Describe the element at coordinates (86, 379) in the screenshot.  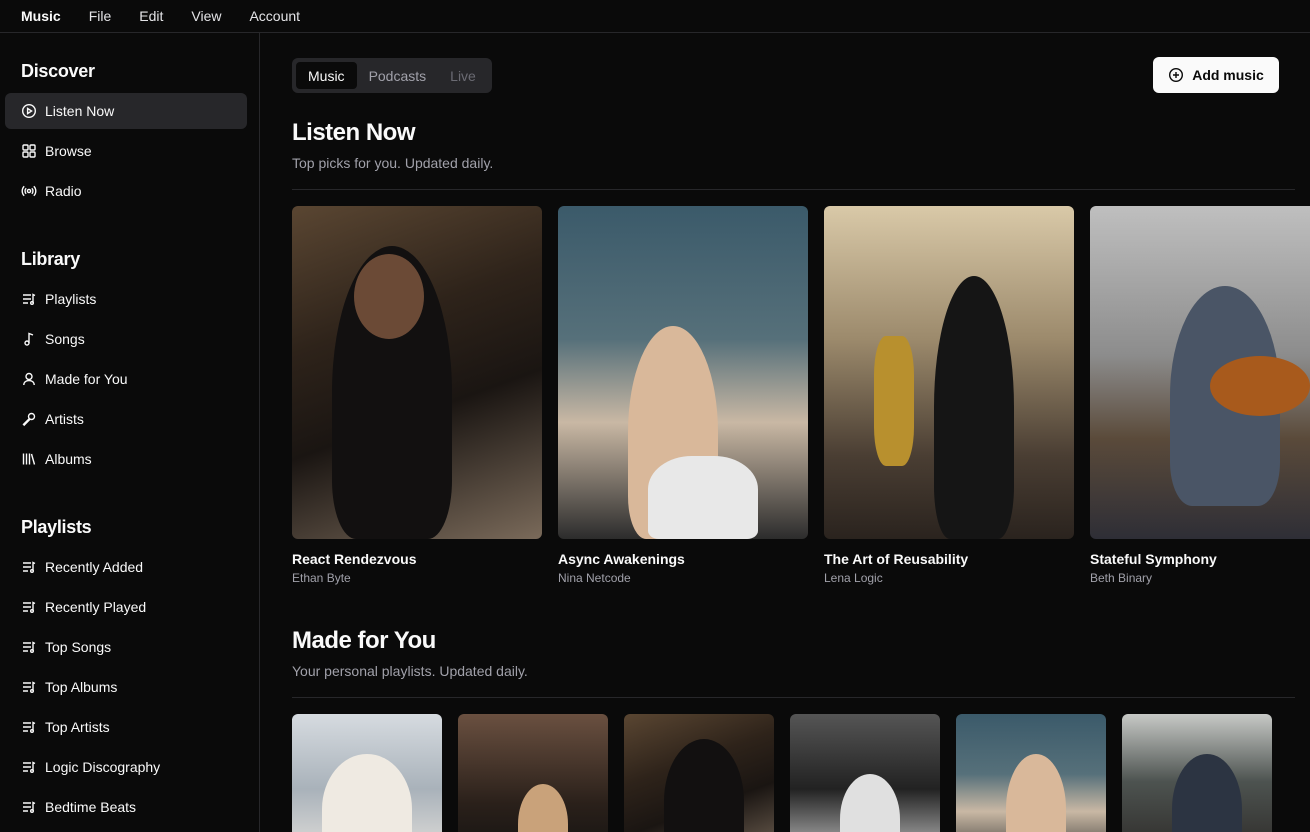
I see `sidebar-item-label: Made for You` at that location.